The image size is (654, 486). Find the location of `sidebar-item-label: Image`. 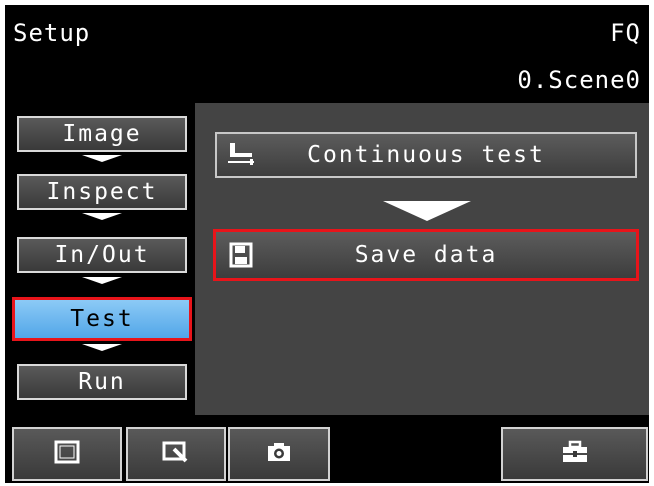

sidebar-item-label: Image is located at coordinates (102, 134).